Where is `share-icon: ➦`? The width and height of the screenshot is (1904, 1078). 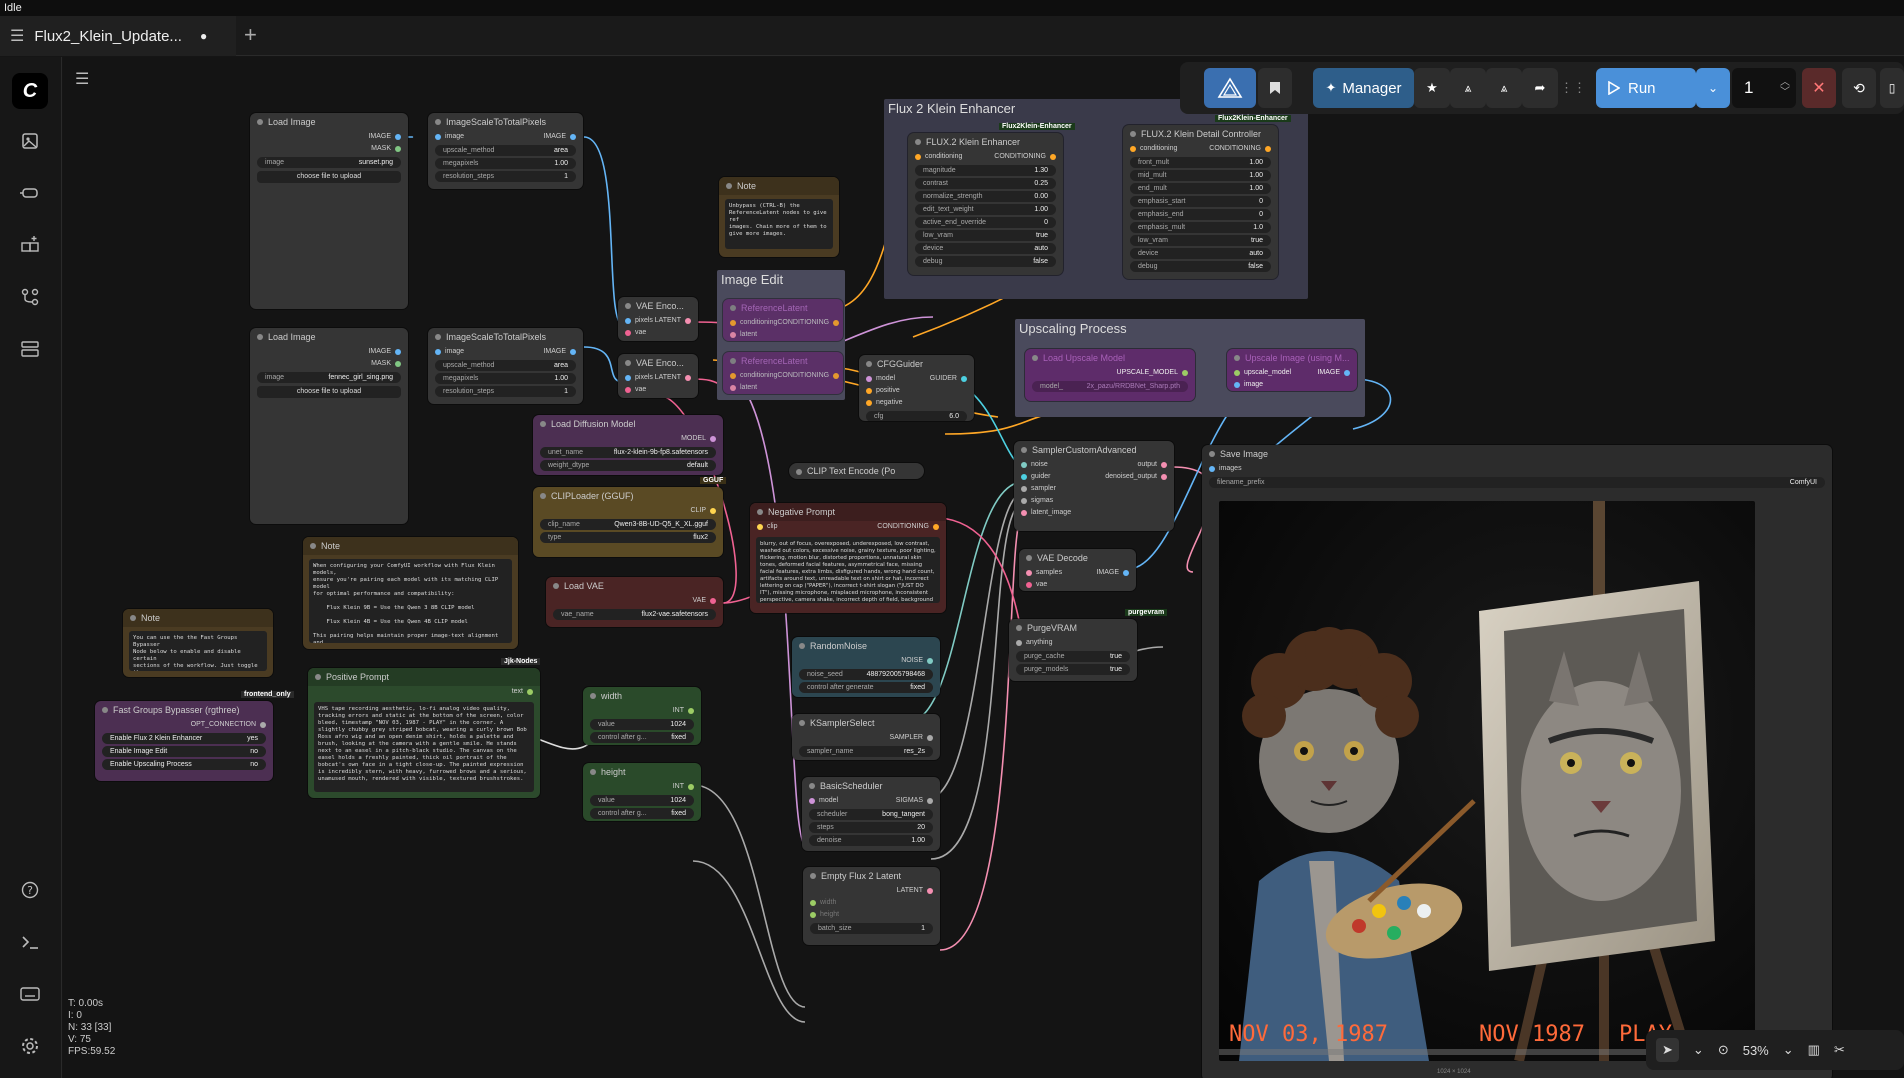
share-icon: ➦ is located at coordinates (1540, 88).